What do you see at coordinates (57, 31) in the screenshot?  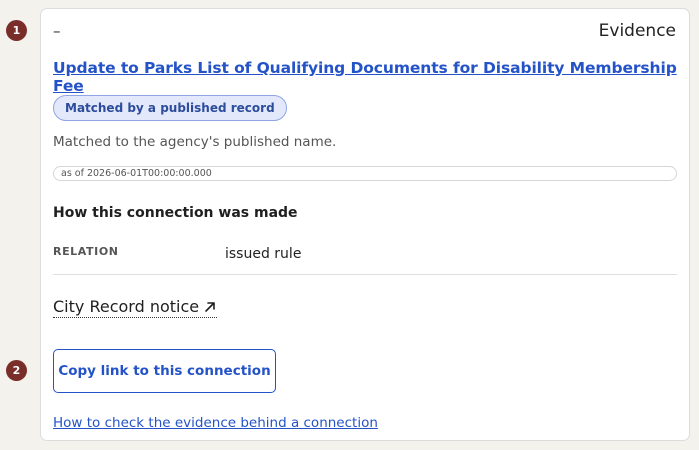 I see `collapse-toggle: –` at bounding box center [57, 31].